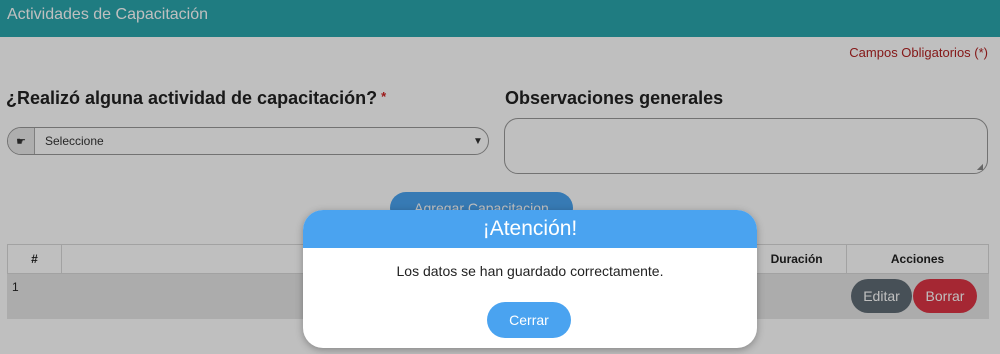  I want to click on close-button: Cerrar, so click(529, 320).